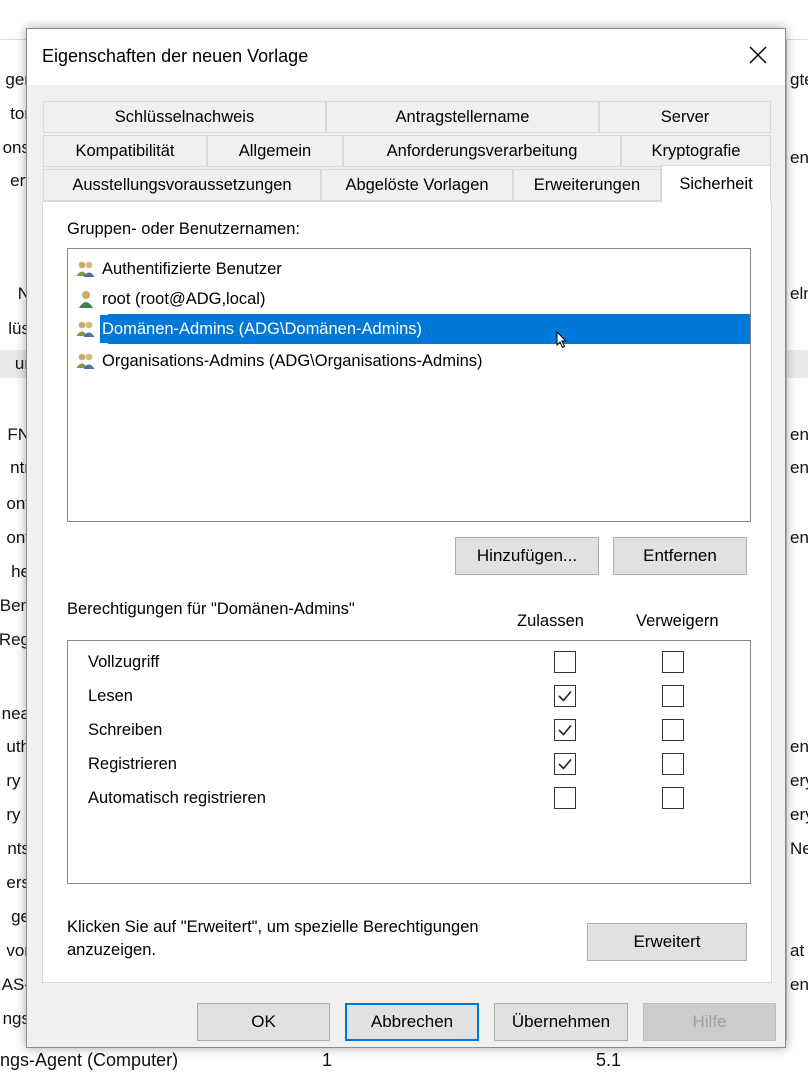  Describe the element at coordinates (263, 1022) in the screenshot. I see `ok-button: OK` at that location.